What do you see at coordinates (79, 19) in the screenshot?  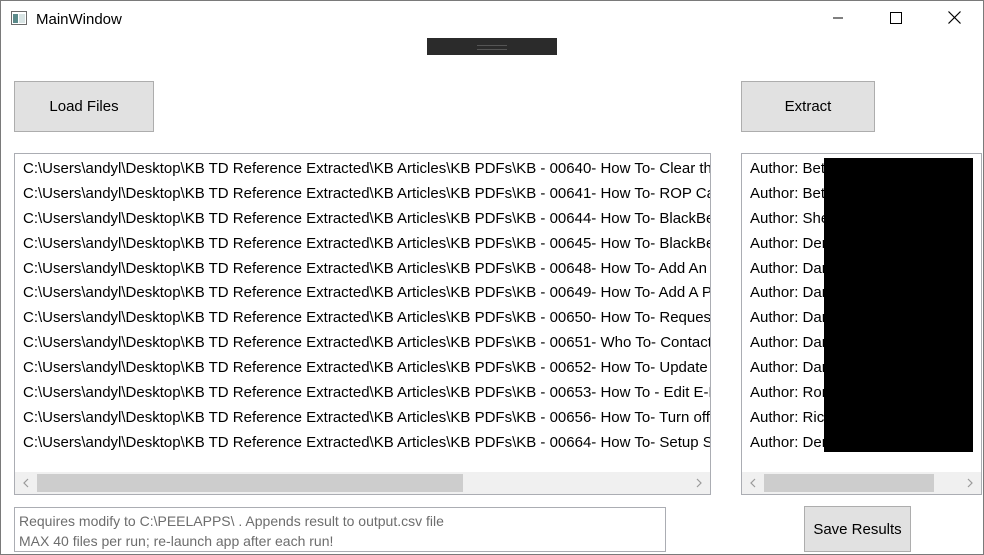 I see `window-title: MainWindow` at bounding box center [79, 19].